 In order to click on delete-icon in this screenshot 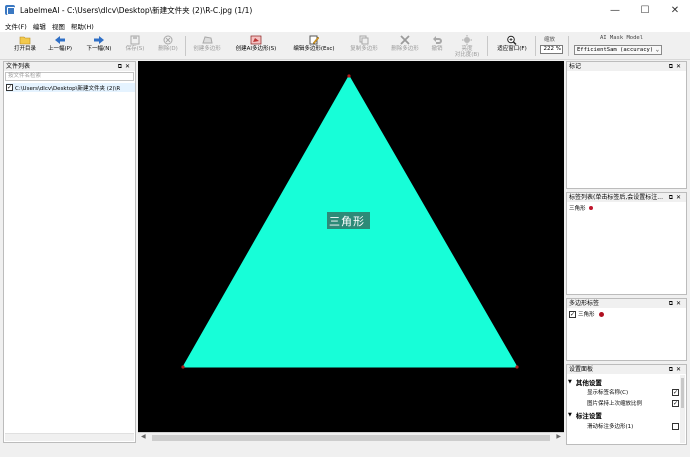, I will do `click(168, 39)`.